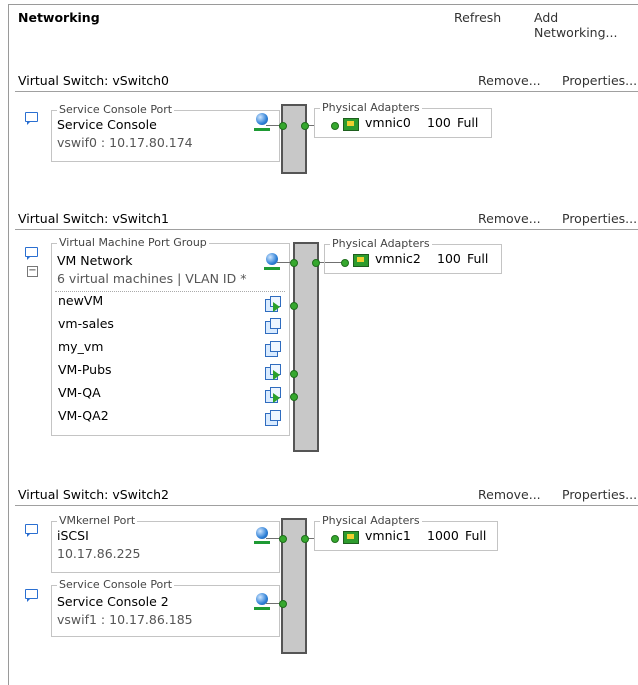  Describe the element at coordinates (443, 535) in the screenshot. I see `adapter-speed: 1000` at that location.